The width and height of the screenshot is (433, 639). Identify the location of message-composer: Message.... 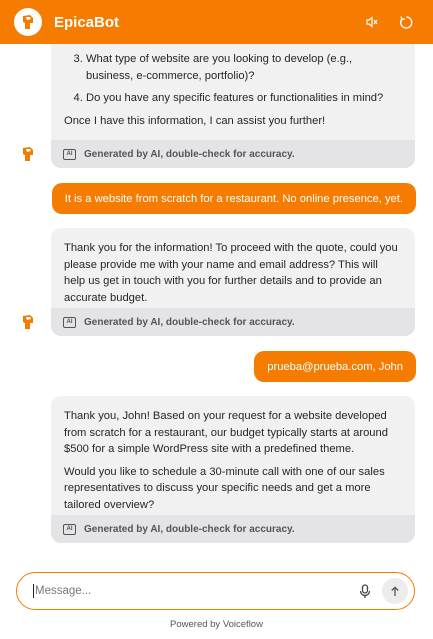
(215, 591).